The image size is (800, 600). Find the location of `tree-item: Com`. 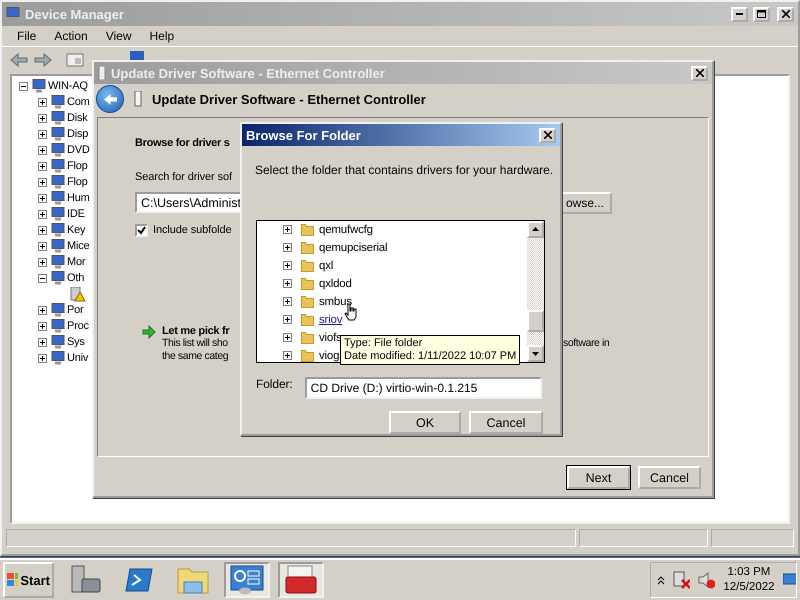

tree-item: Com is located at coordinates (78, 102).